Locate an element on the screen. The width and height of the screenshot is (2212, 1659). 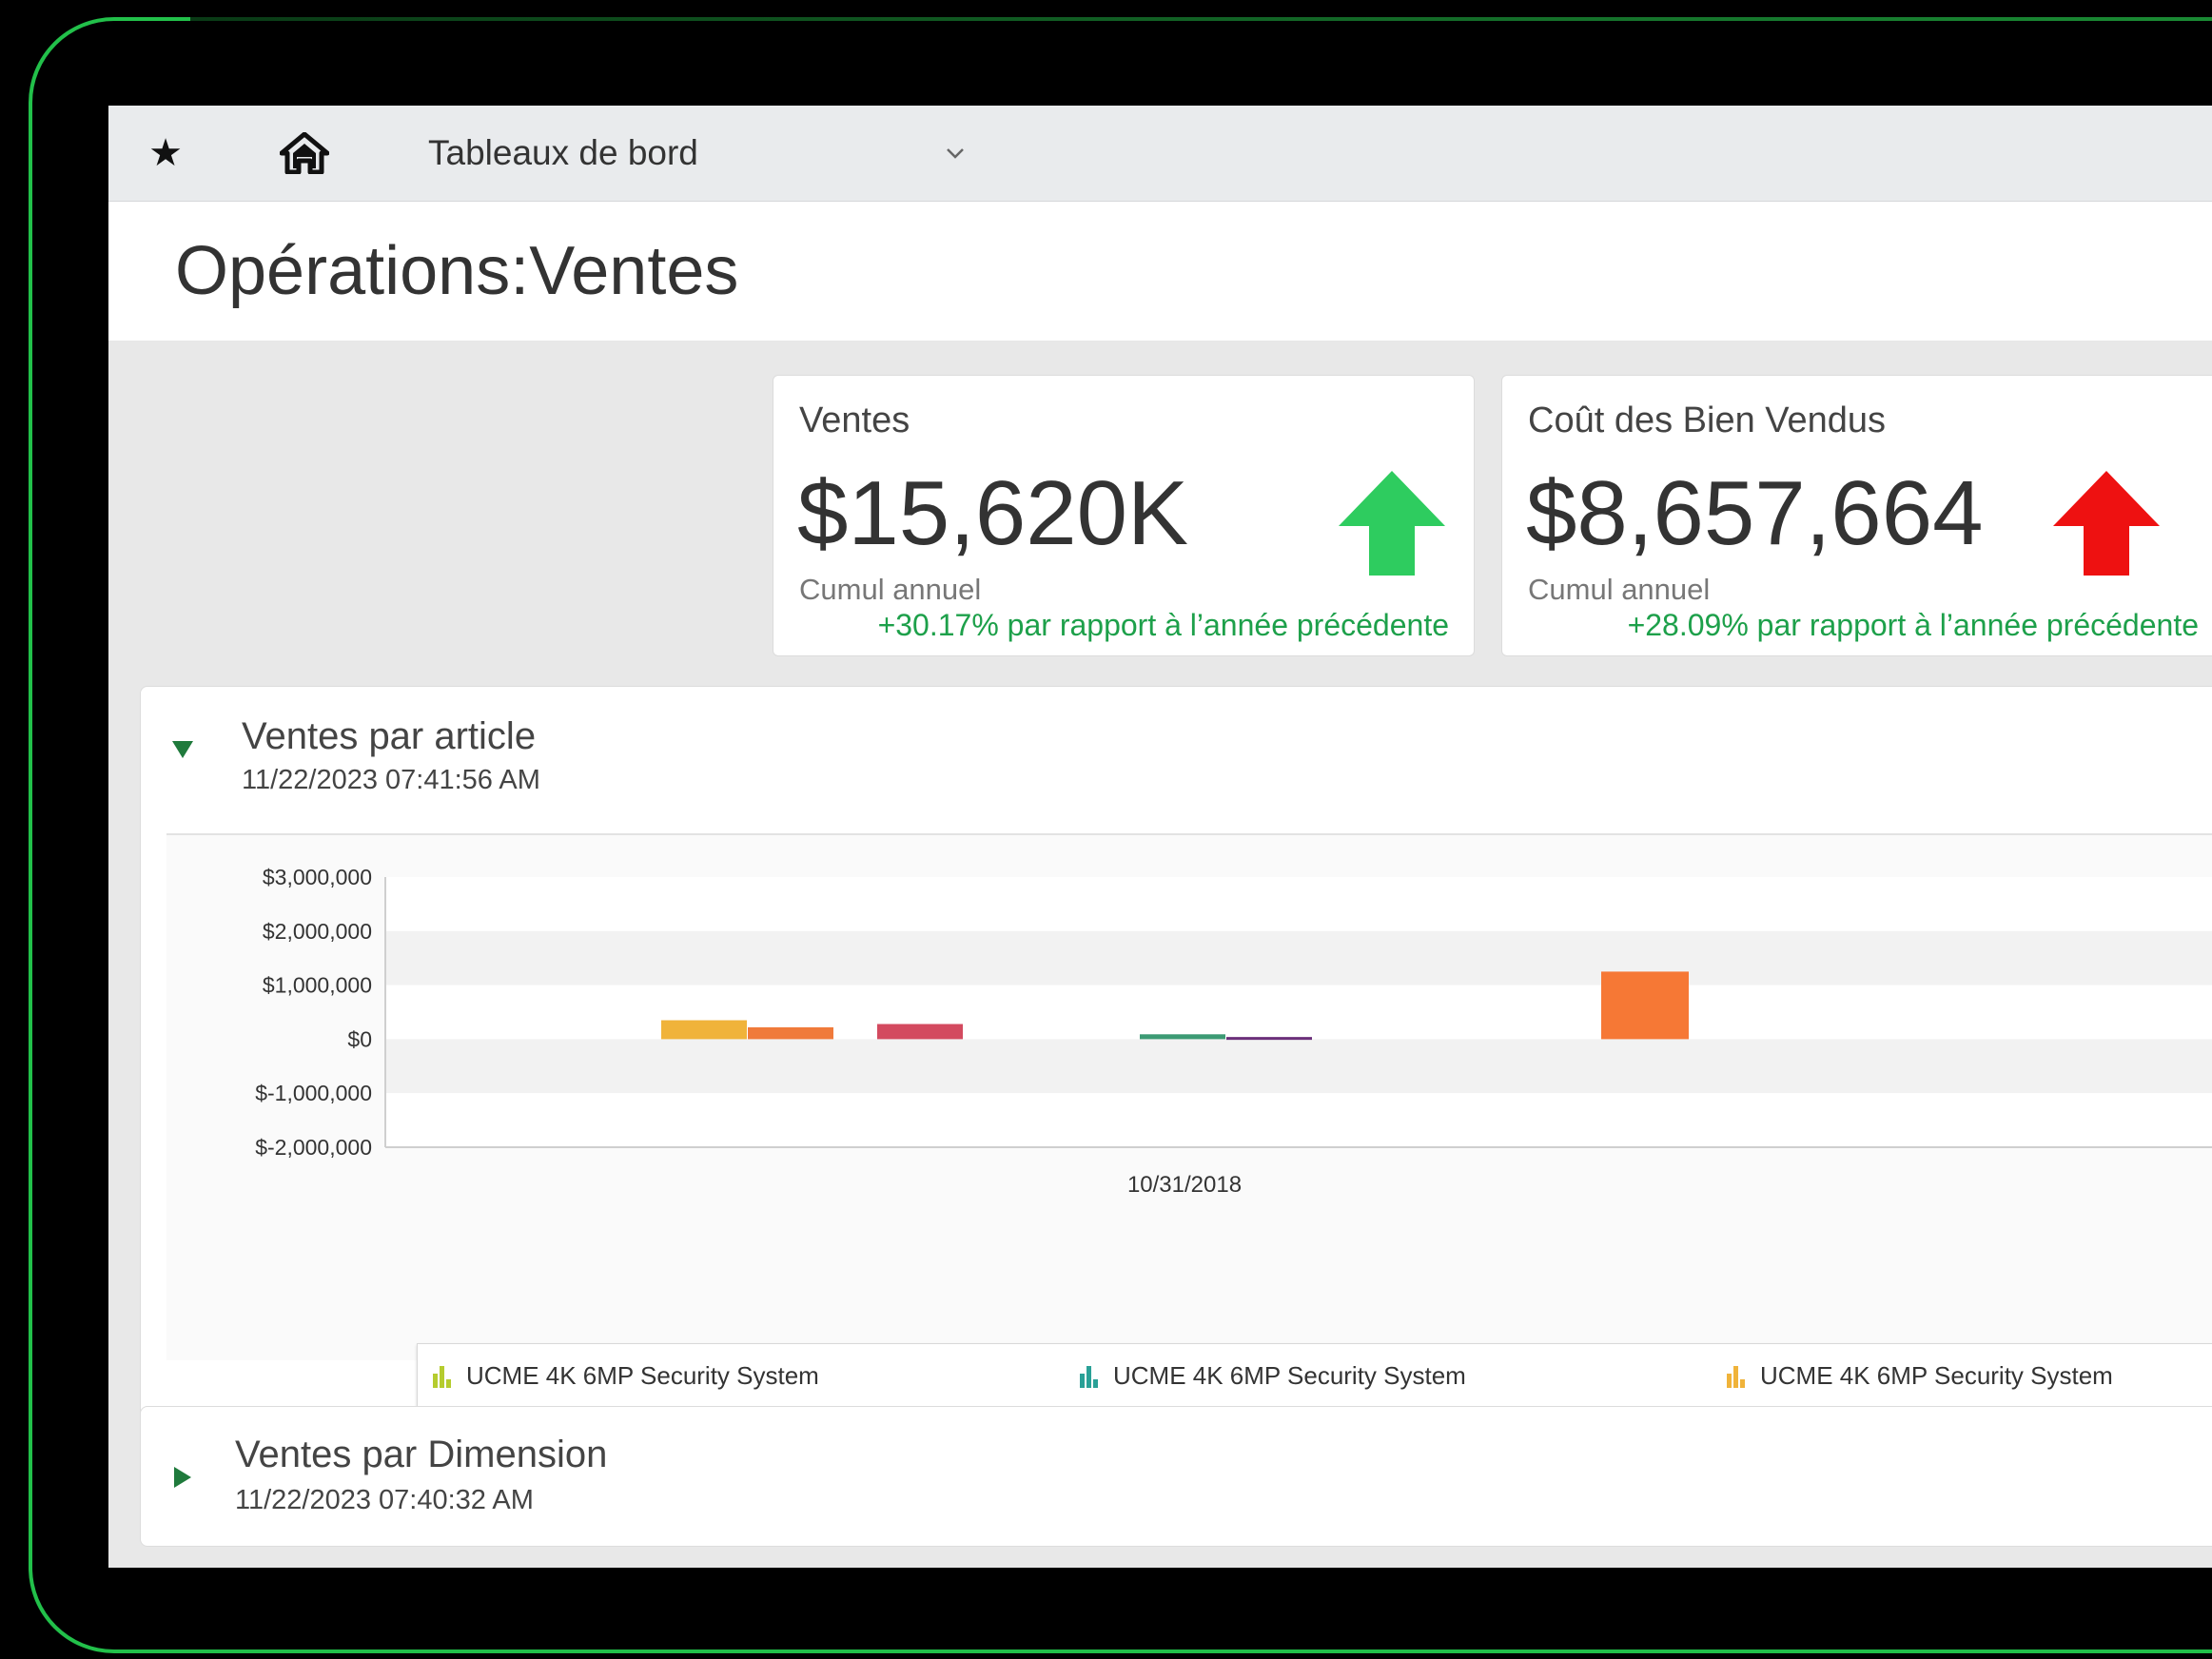
home-icon is located at coordinates (304, 153).